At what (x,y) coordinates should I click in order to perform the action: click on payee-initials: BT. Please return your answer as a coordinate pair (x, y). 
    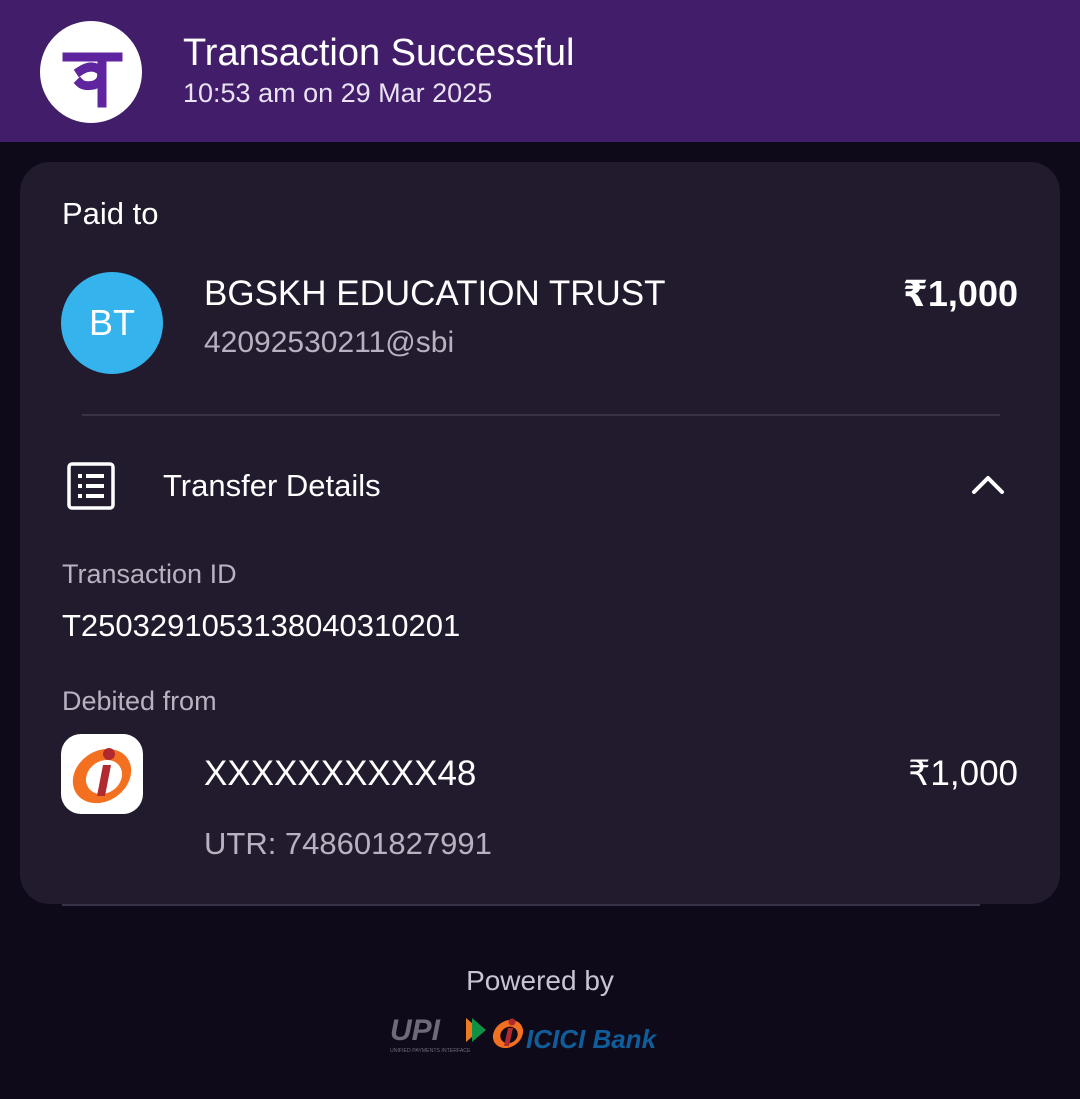
    Looking at the image, I should click on (111, 322).